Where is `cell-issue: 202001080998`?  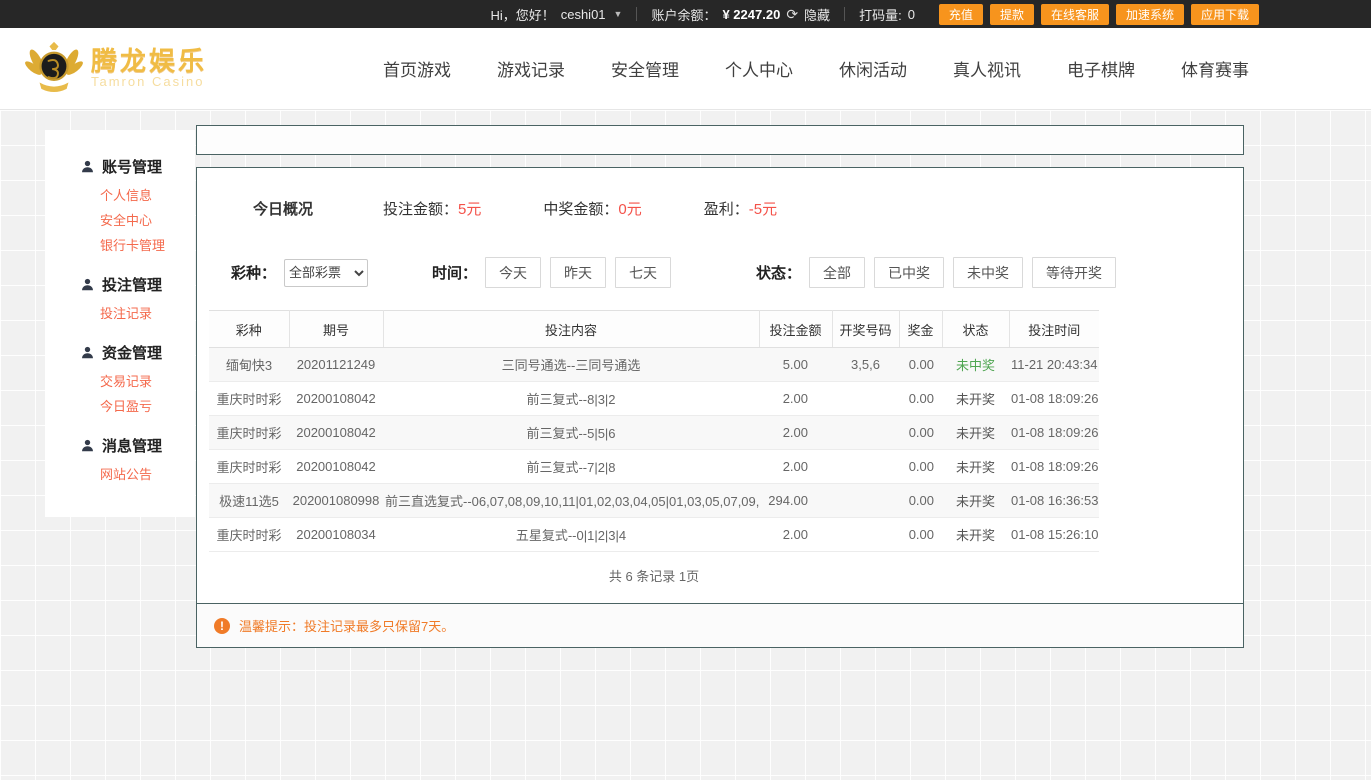
cell-issue: 202001080998 is located at coordinates (336, 500).